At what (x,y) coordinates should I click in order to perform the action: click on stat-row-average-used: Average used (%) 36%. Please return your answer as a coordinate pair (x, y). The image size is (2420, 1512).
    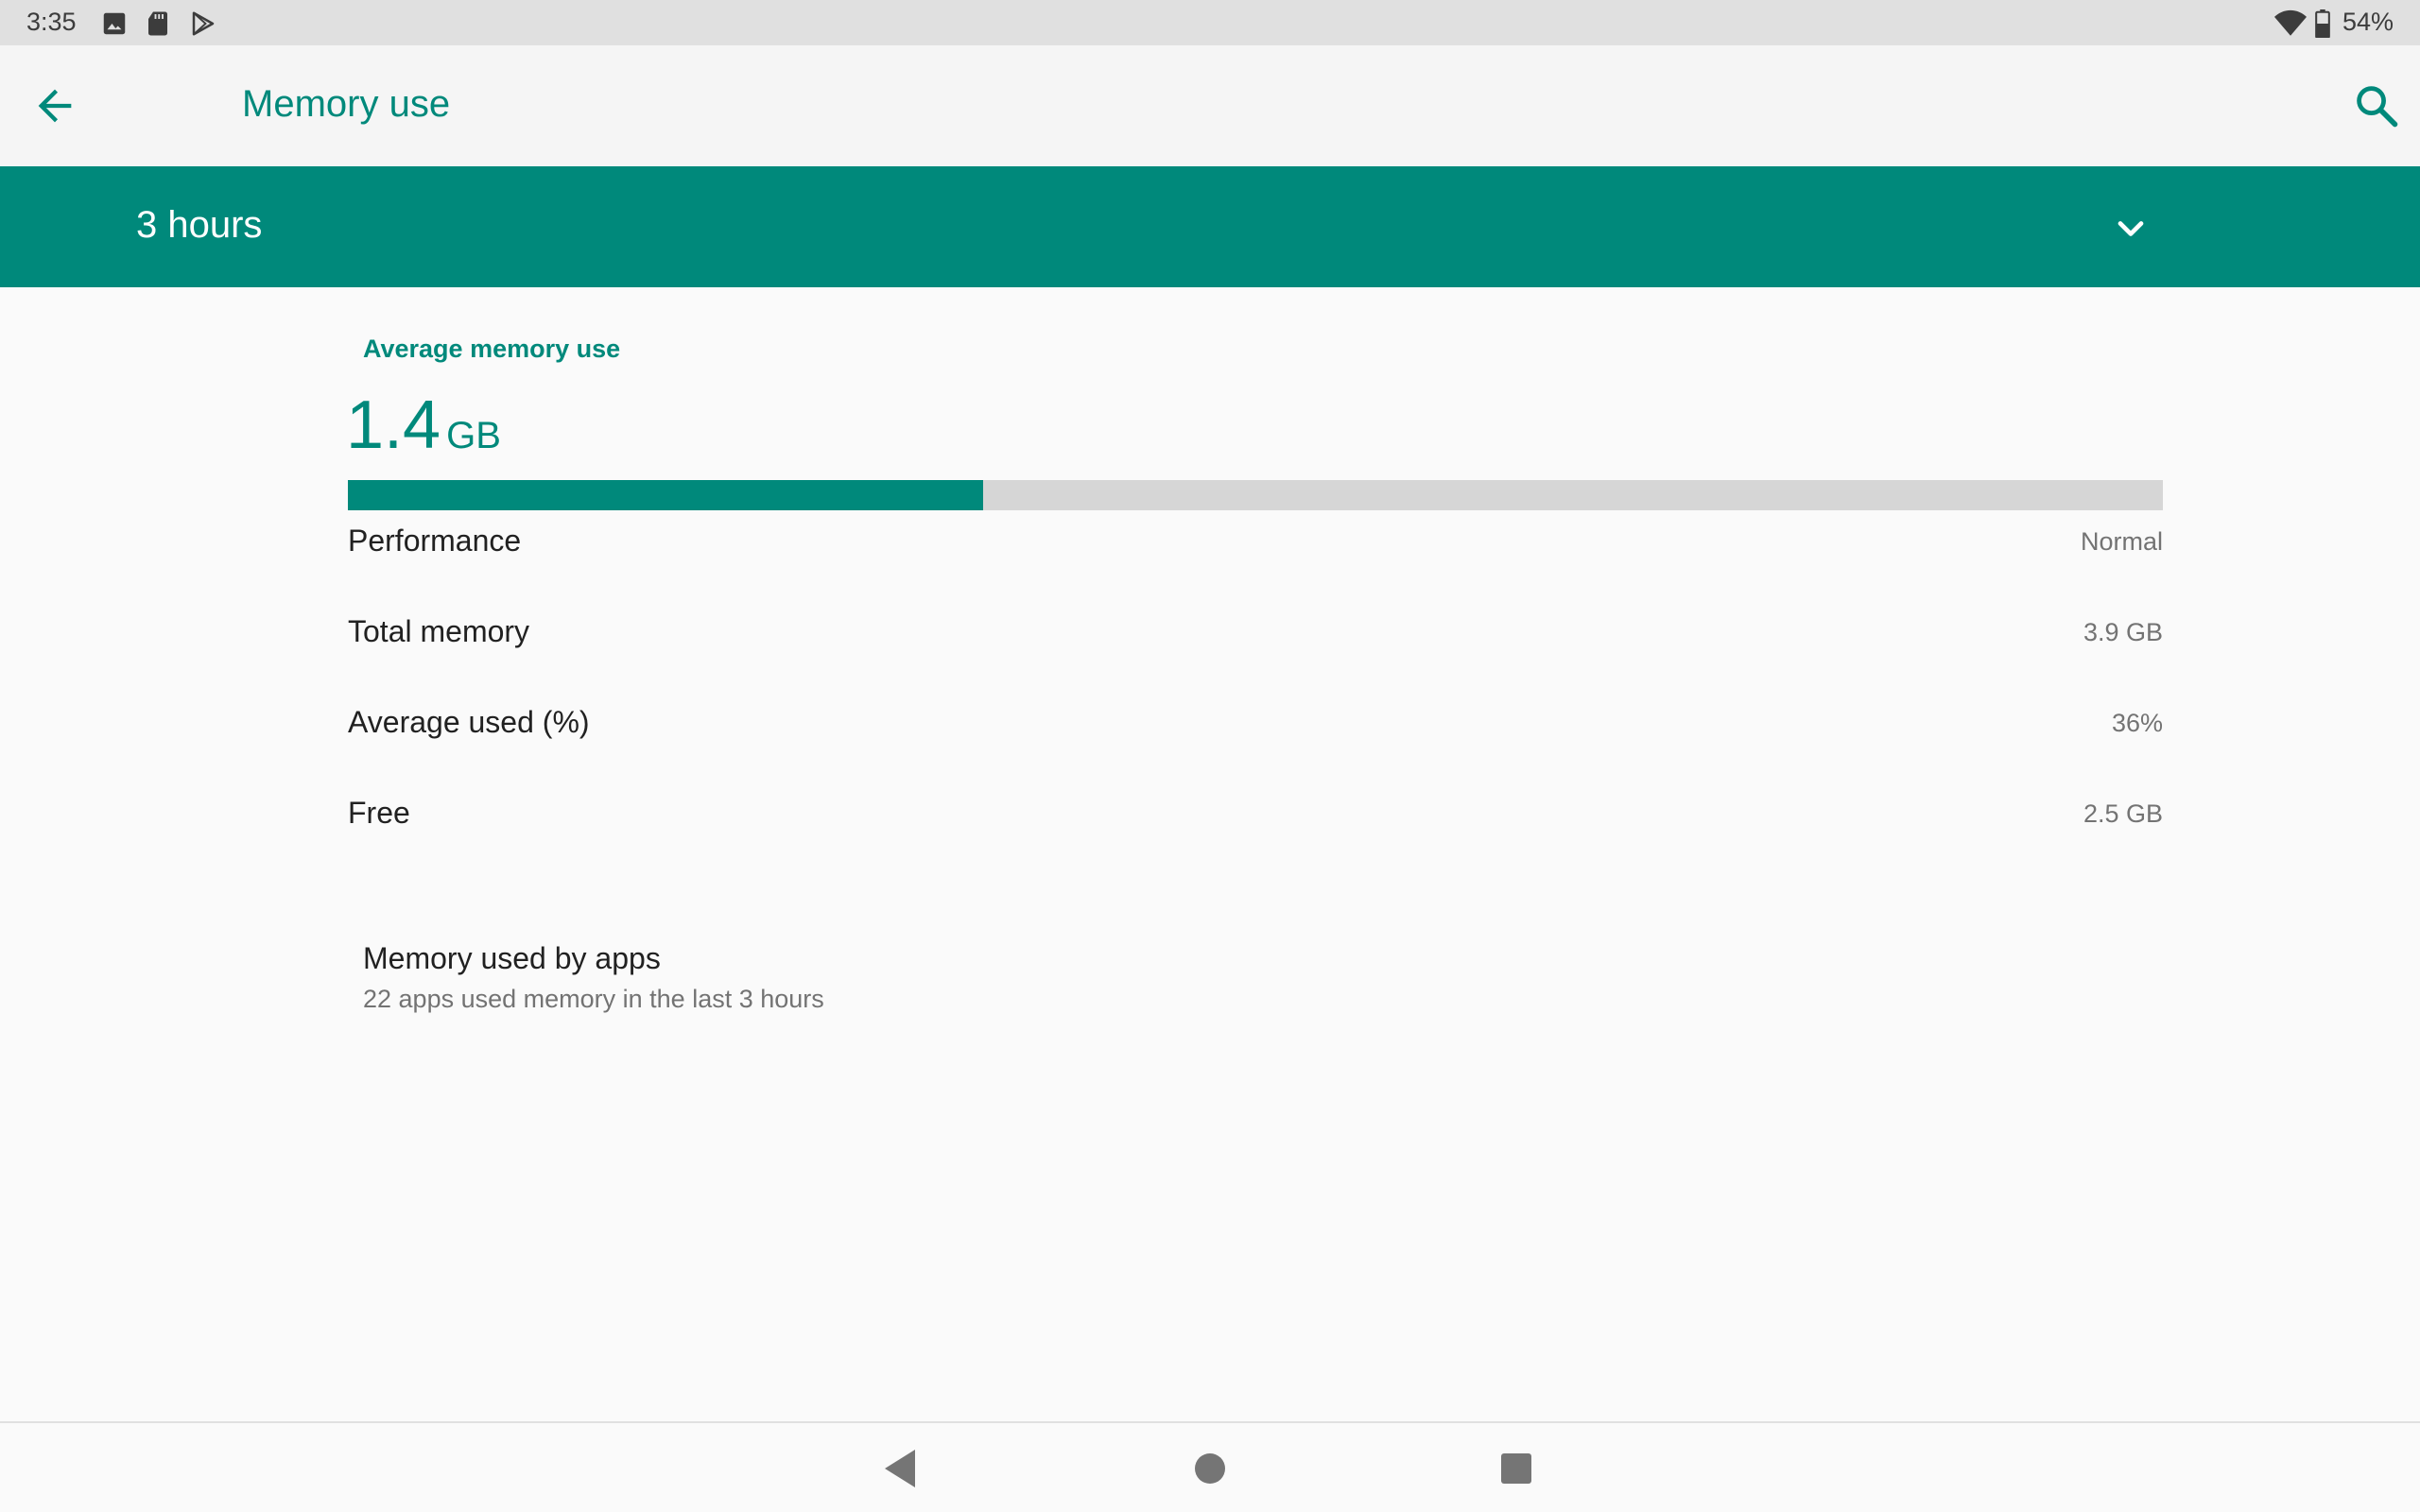
    Looking at the image, I should click on (1255, 733).